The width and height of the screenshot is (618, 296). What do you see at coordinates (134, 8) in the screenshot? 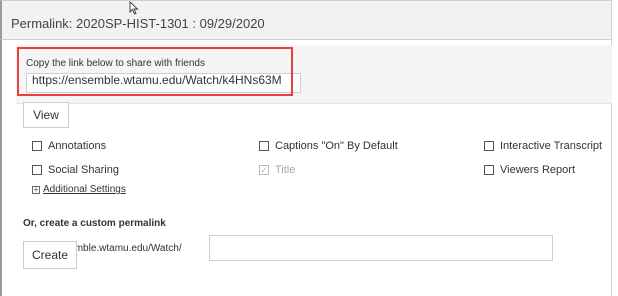
I see `pointer-cursor-icon` at bounding box center [134, 8].